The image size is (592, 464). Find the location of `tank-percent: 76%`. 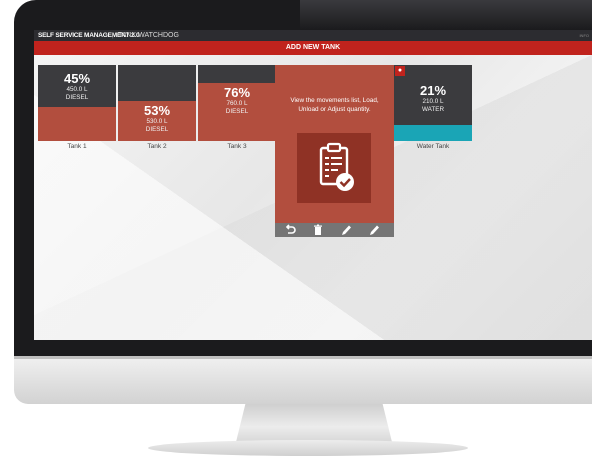

tank-percent: 76% is located at coordinates (237, 92).